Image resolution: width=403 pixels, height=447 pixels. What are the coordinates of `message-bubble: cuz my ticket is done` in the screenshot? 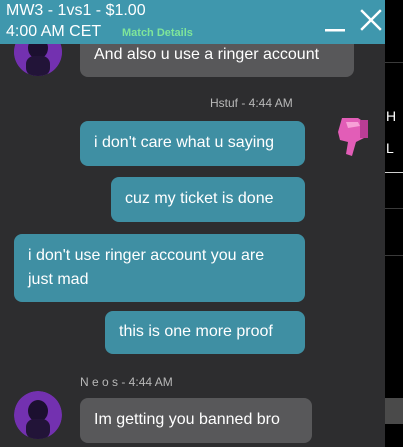 It's located at (208, 199).